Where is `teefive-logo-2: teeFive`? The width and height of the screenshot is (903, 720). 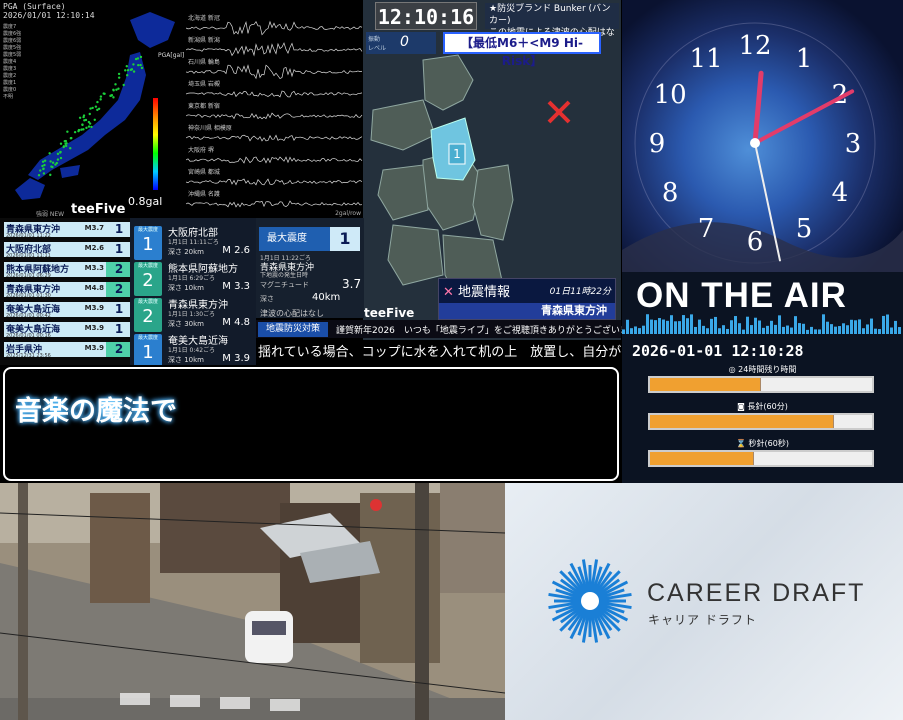
teefive-logo-2: teeFive is located at coordinates (389, 313).